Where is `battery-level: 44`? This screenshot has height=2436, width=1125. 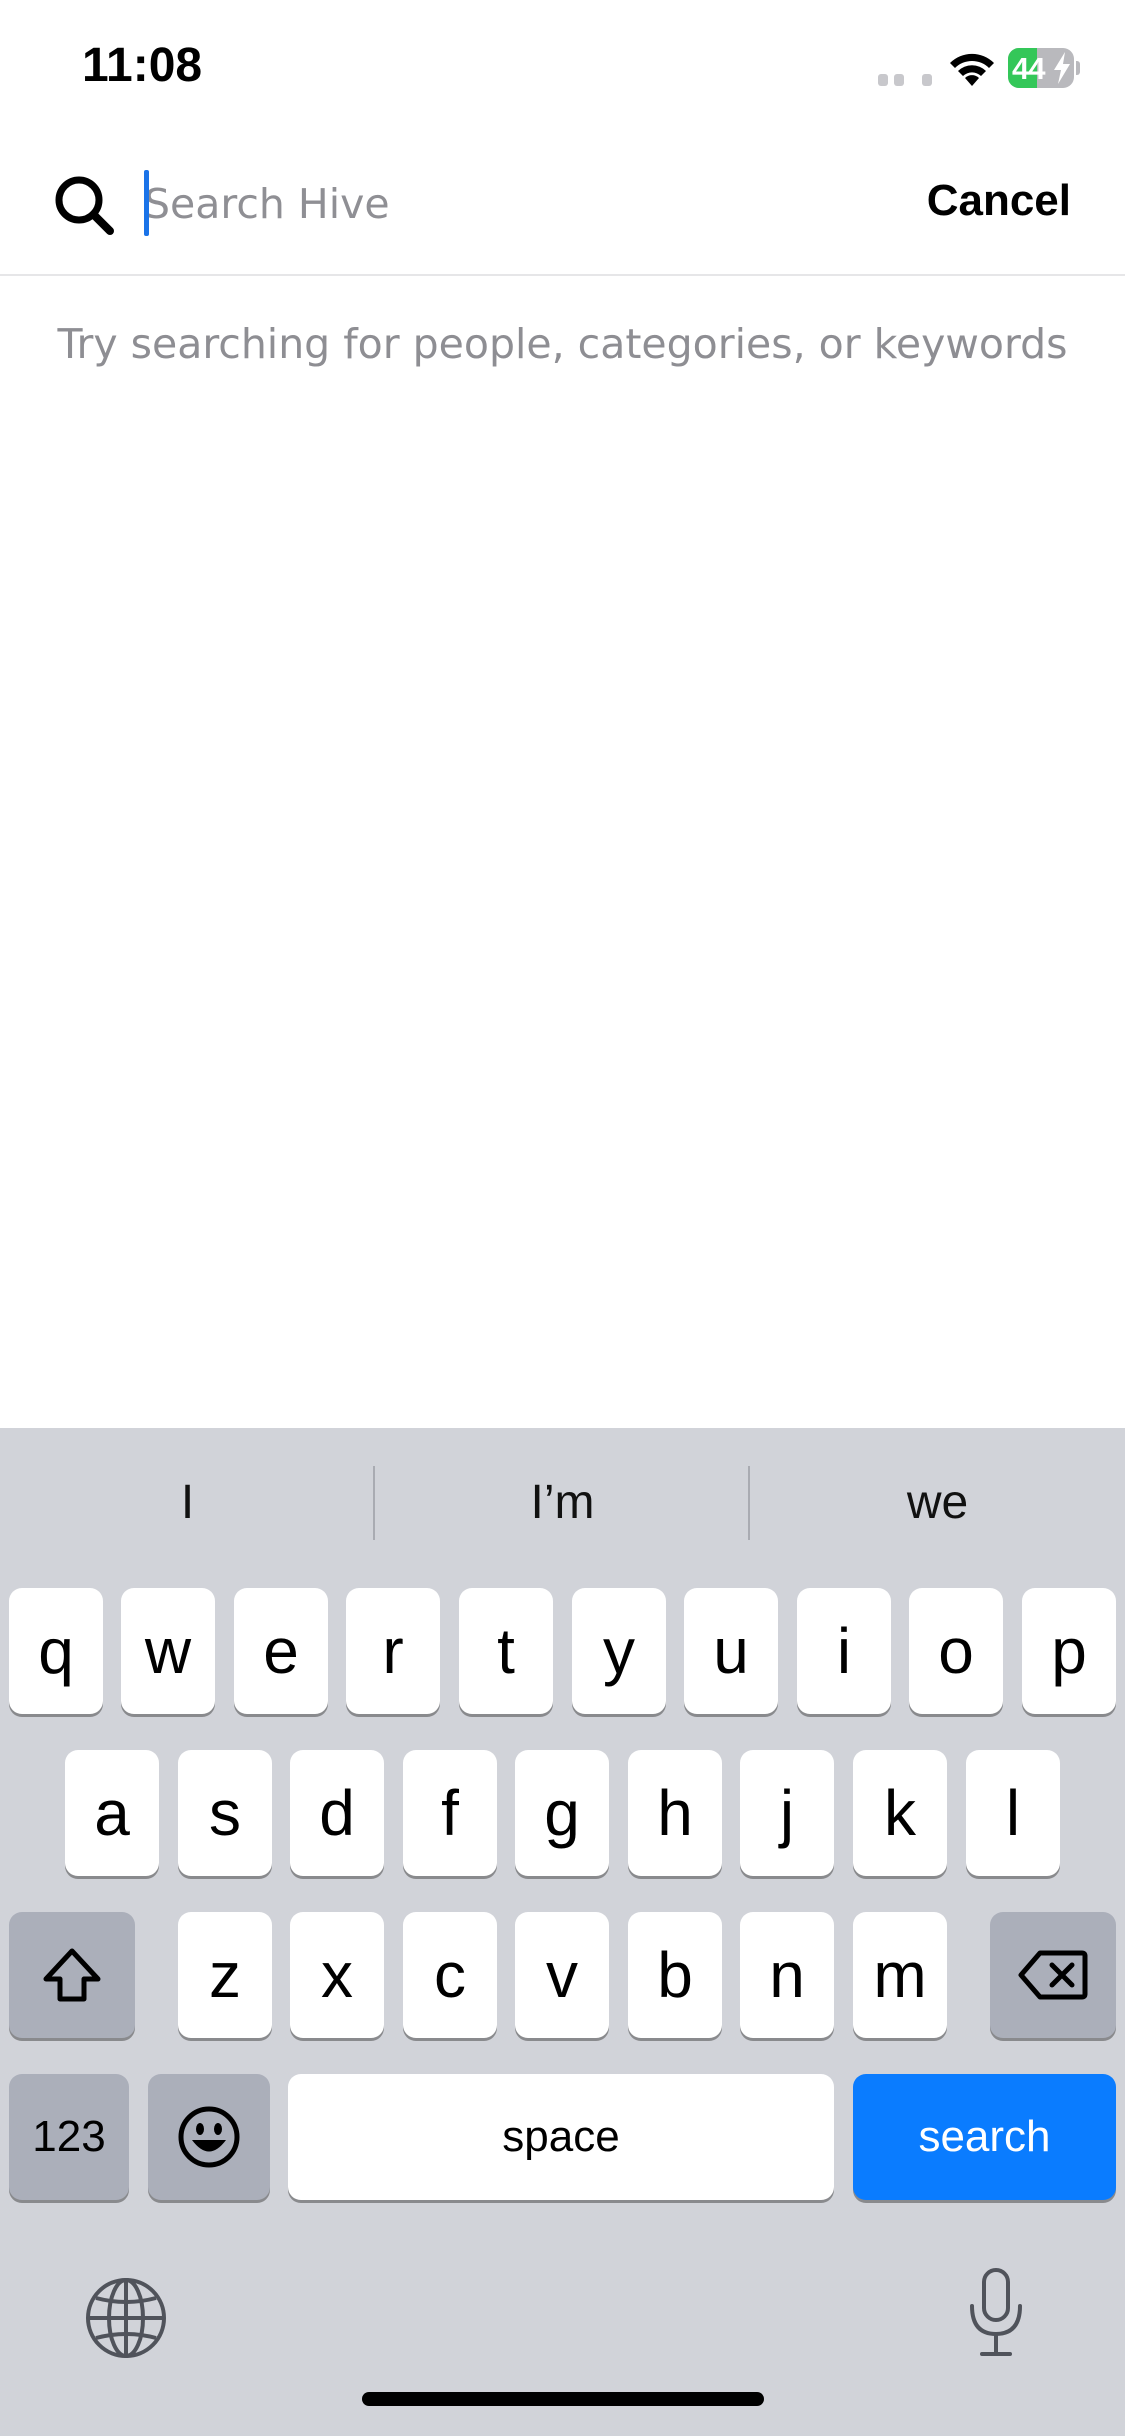 battery-level: 44 is located at coordinates (1028, 68).